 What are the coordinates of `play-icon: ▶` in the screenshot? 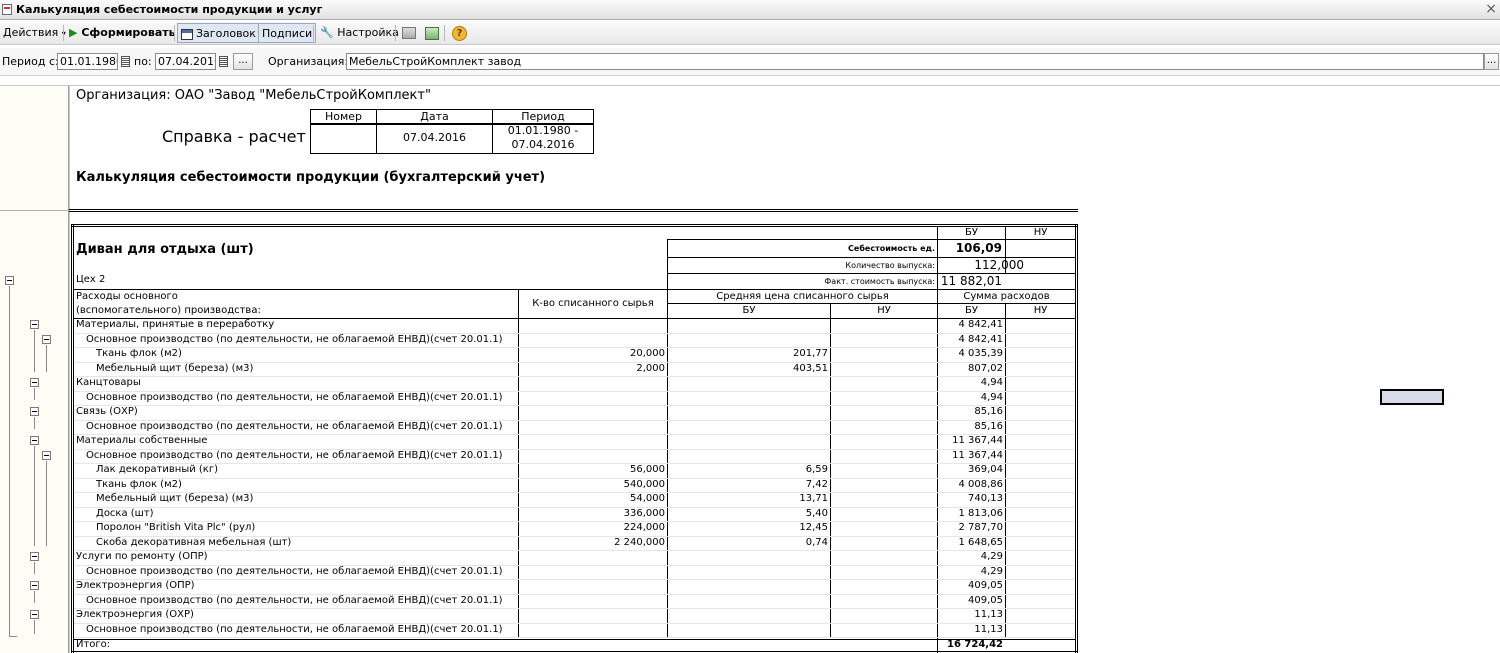 It's located at (73, 32).